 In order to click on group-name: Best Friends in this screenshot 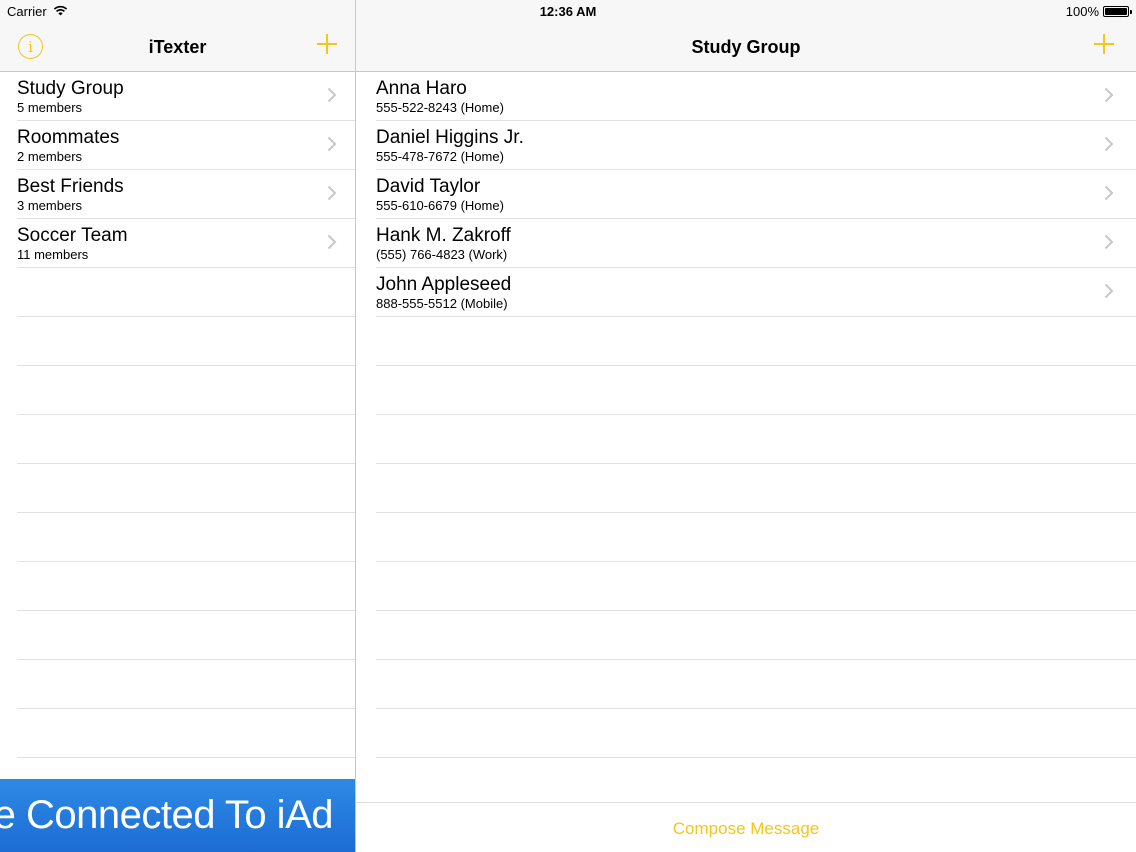, I will do `click(70, 186)`.